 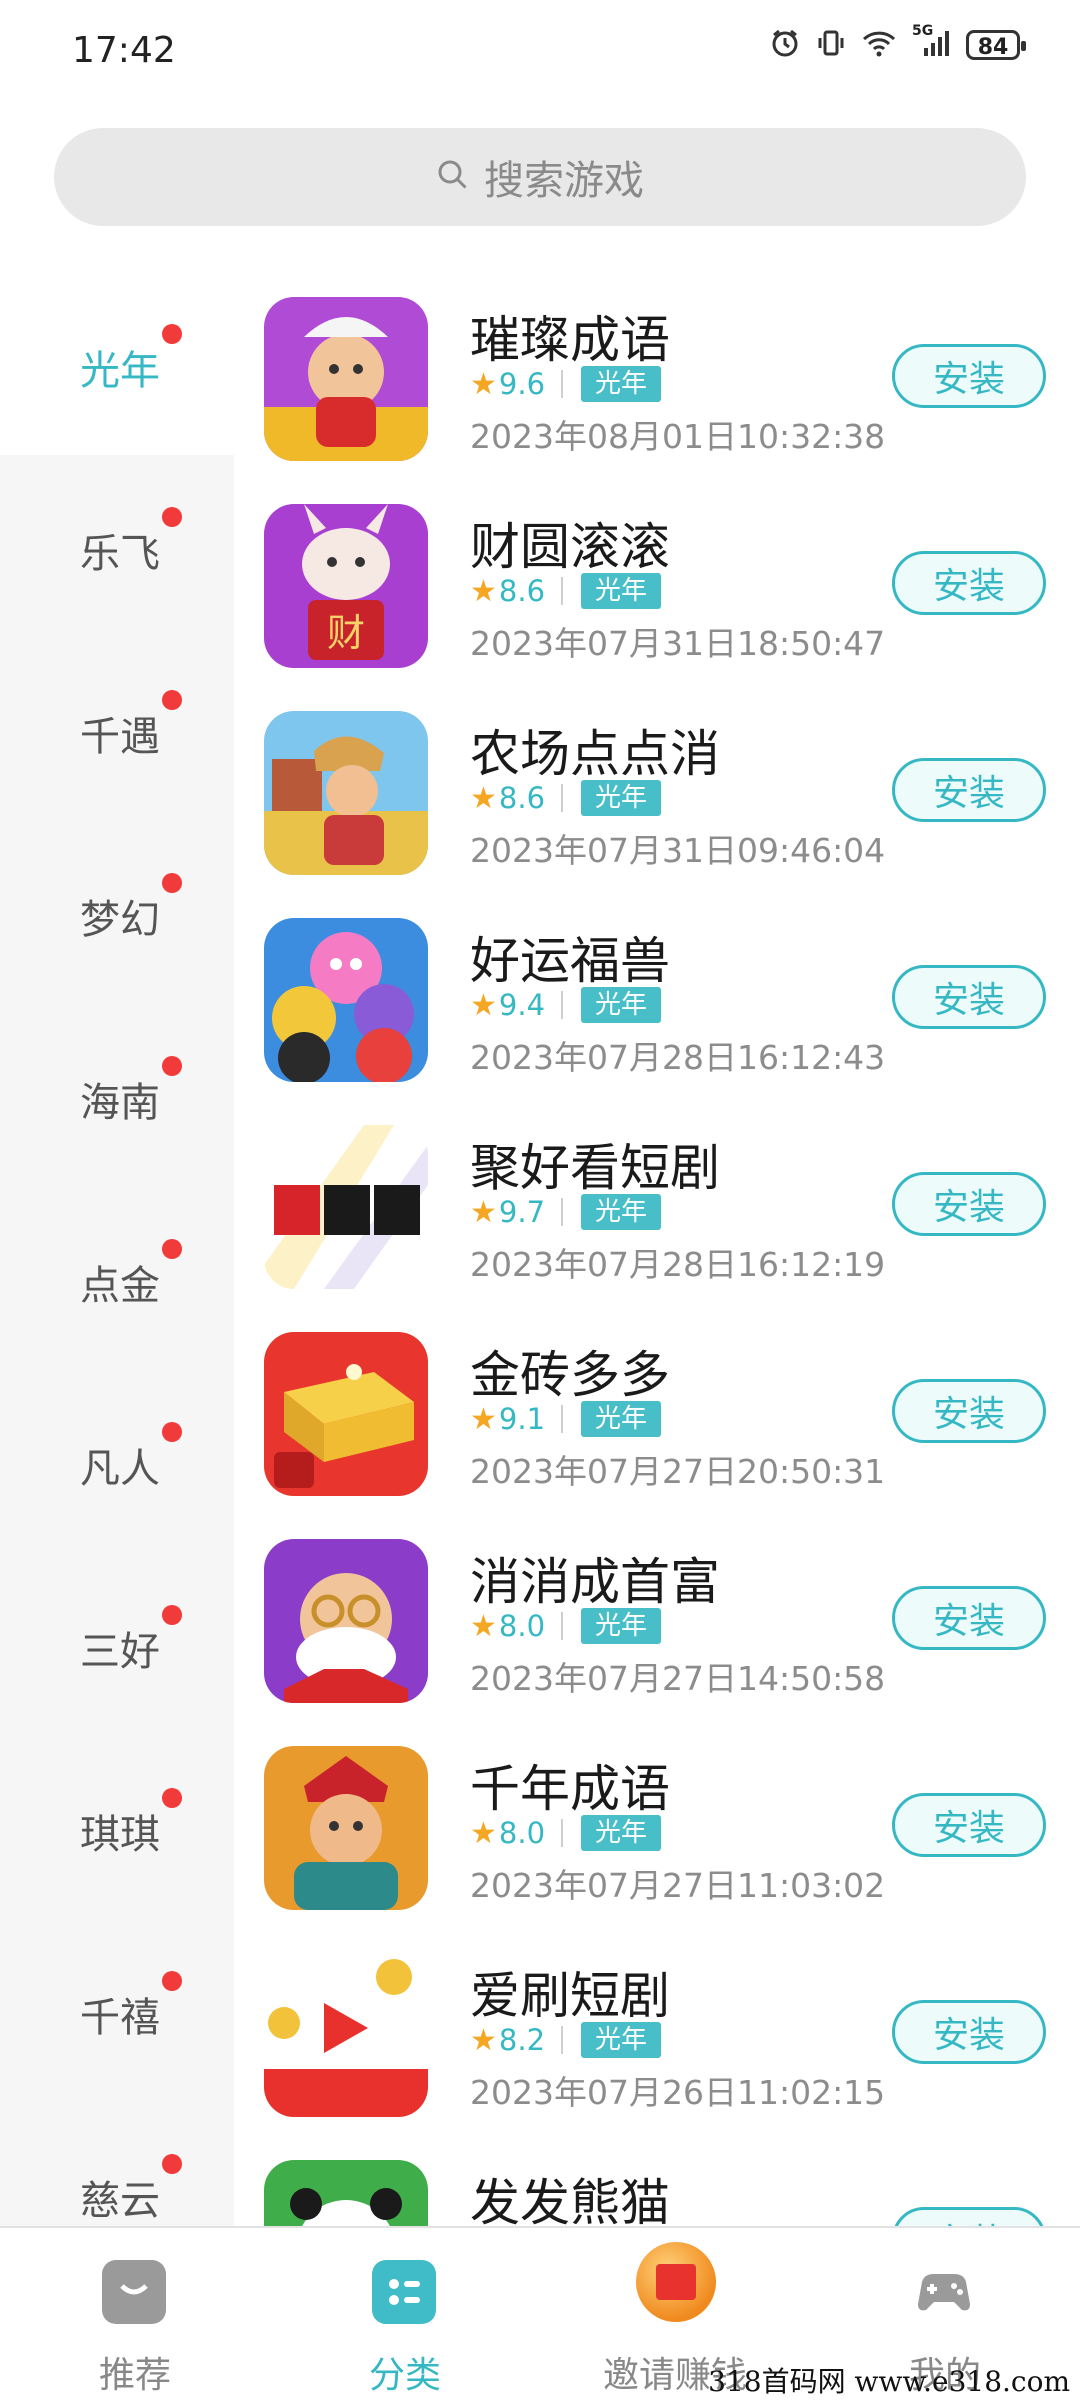 What do you see at coordinates (346, 1207) in the screenshot?
I see `game-icon-drama-logo` at bounding box center [346, 1207].